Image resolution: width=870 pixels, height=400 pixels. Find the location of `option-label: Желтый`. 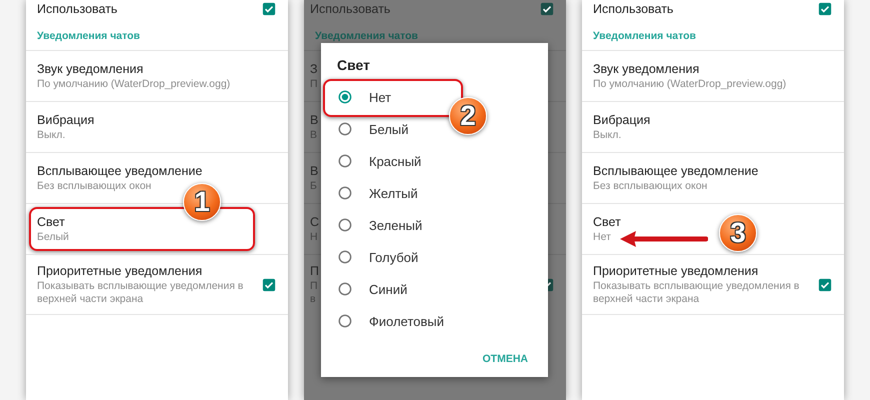

option-label: Желтый is located at coordinates (393, 193).